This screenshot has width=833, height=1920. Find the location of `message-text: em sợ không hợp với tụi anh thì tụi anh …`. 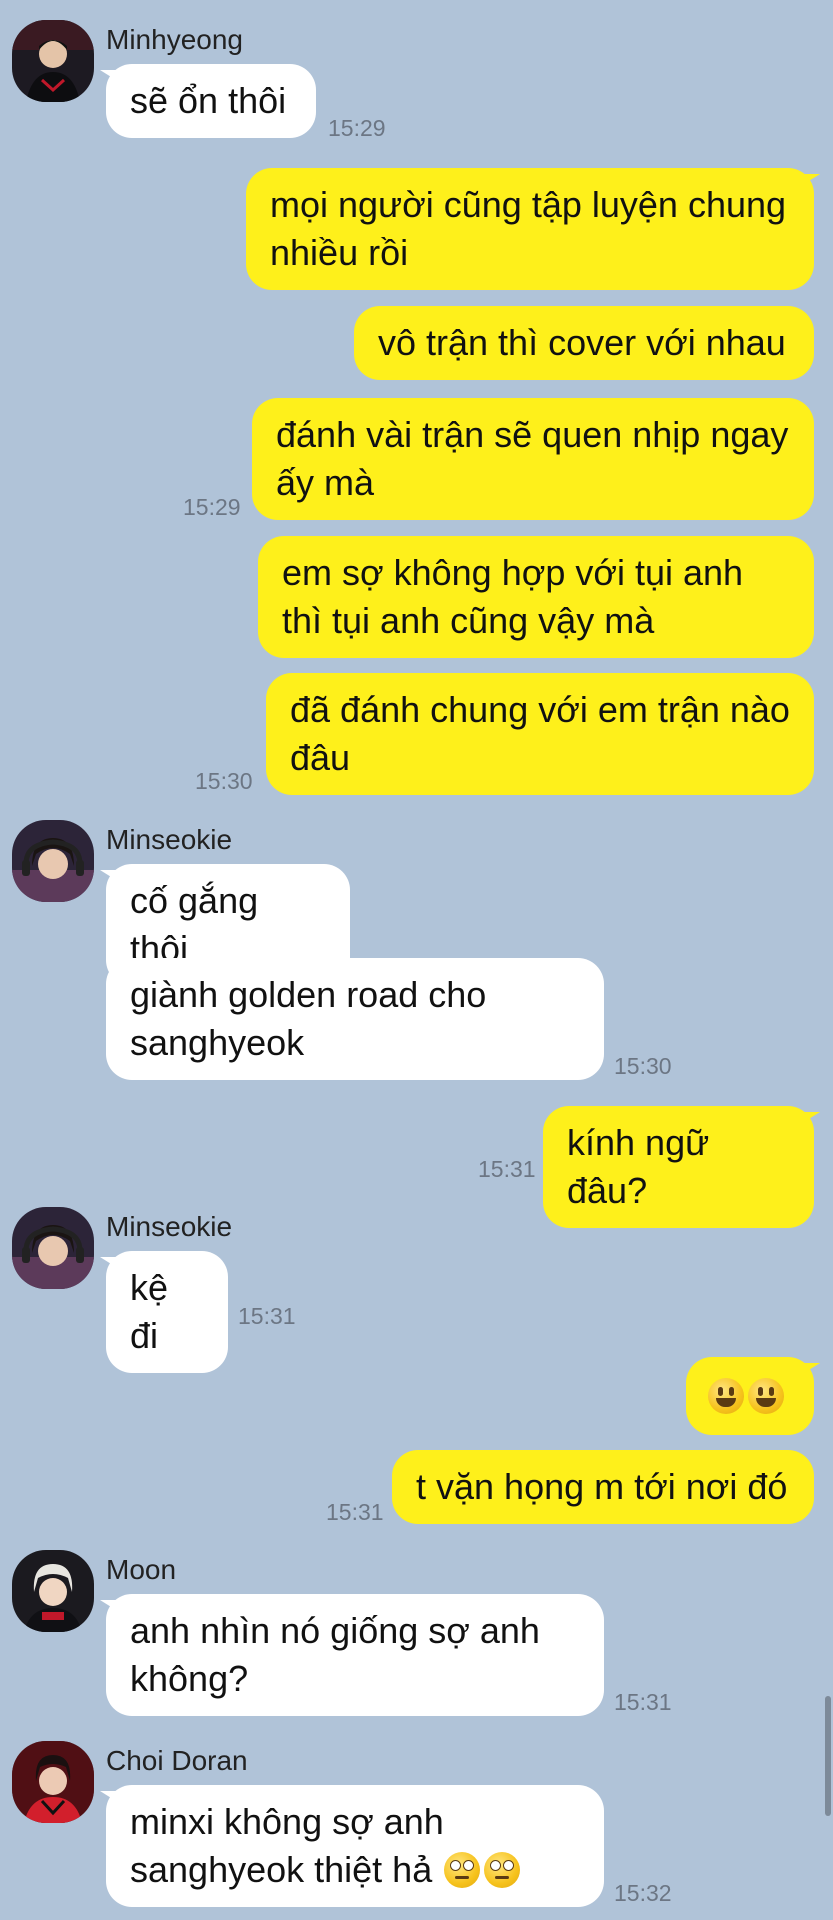

message-text: em sợ không hợp với tụi anh thì tụi anh … is located at coordinates (513, 596).